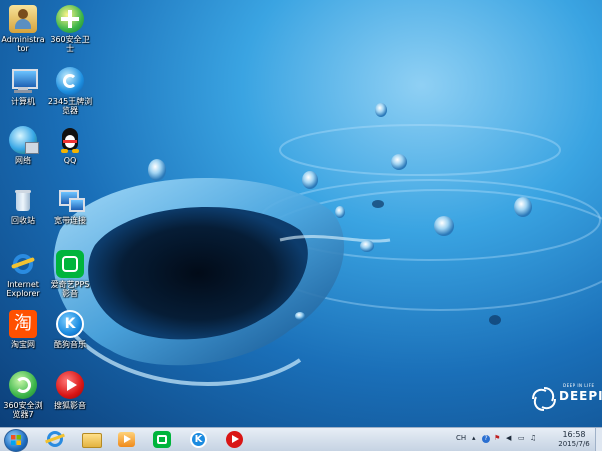  What do you see at coordinates (24, 140) in the screenshot?
I see `network-icon` at bounding box center [24, 140].